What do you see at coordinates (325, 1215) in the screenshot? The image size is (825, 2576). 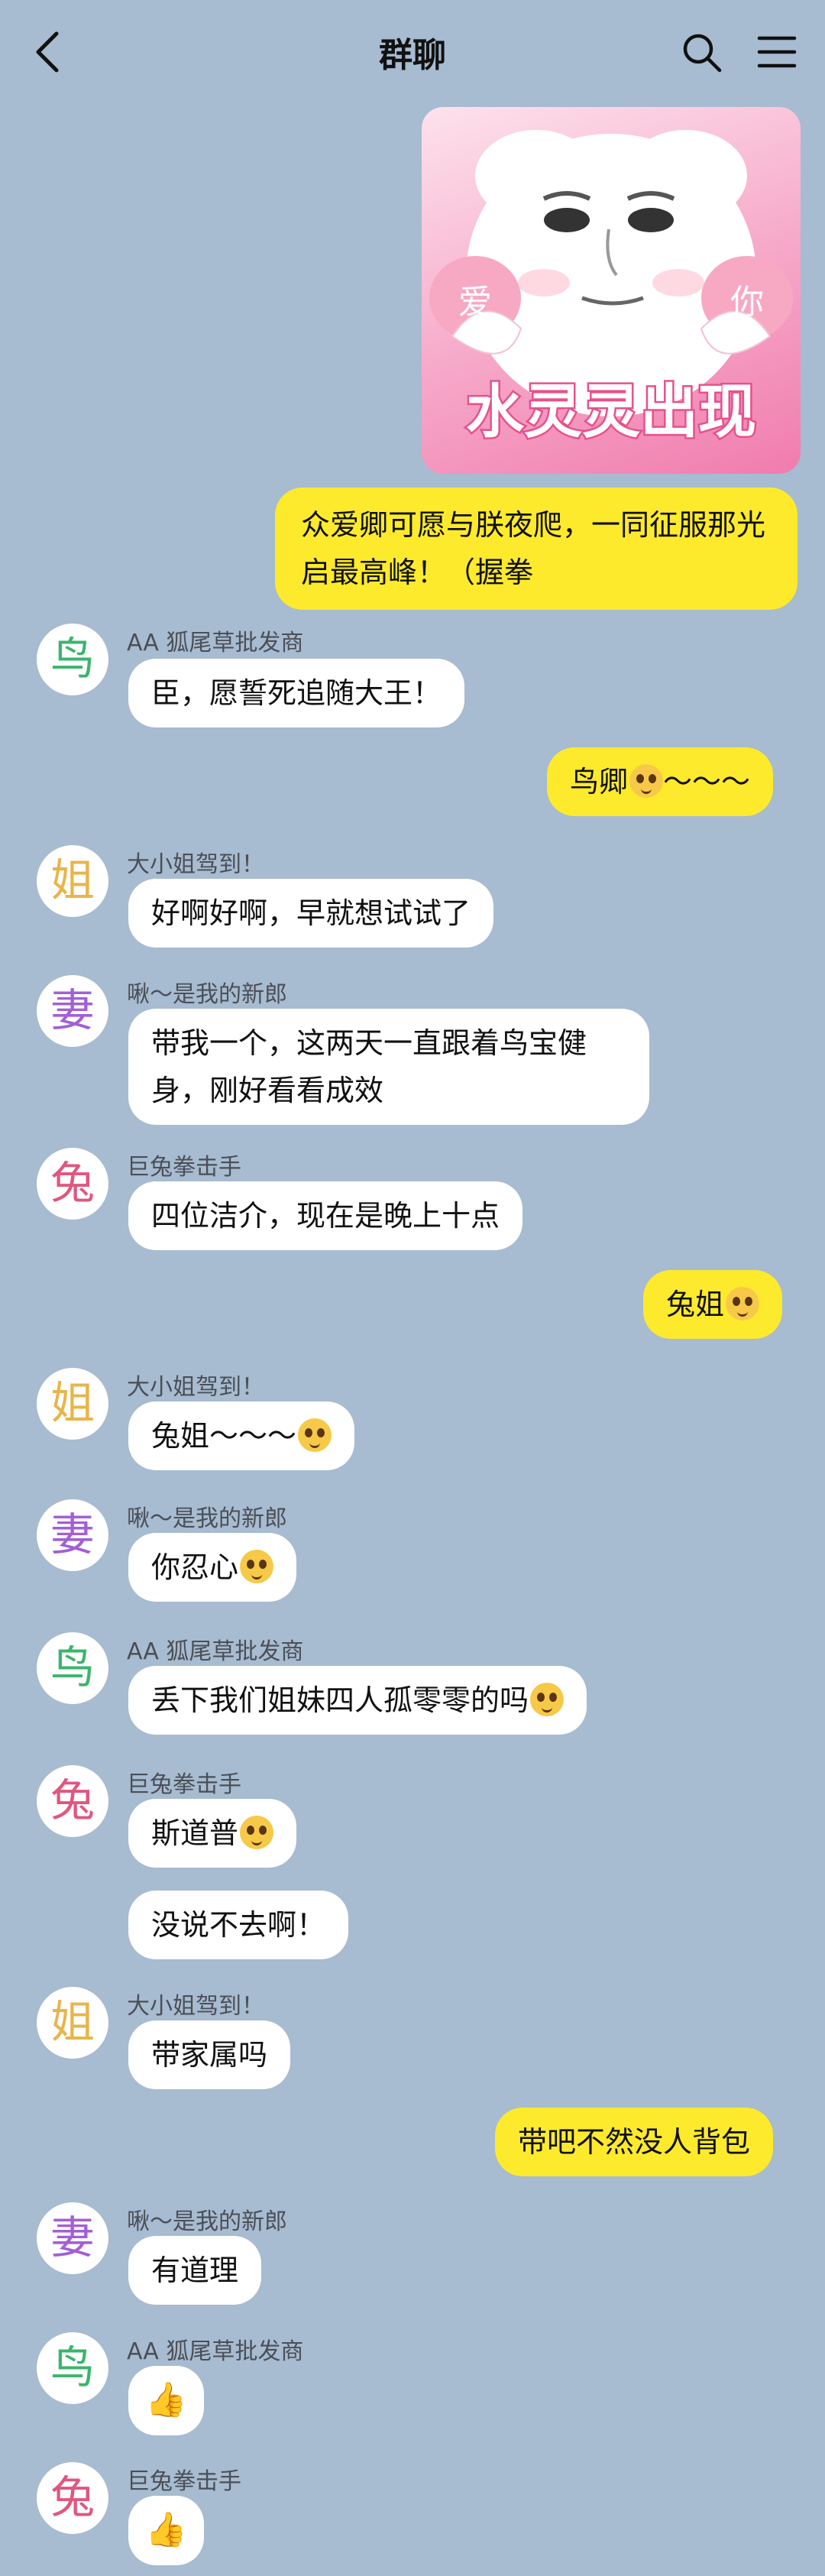 I see `message-bubble: 四位洁介，现在是晚上十点` at bounding box center [325, 1215].